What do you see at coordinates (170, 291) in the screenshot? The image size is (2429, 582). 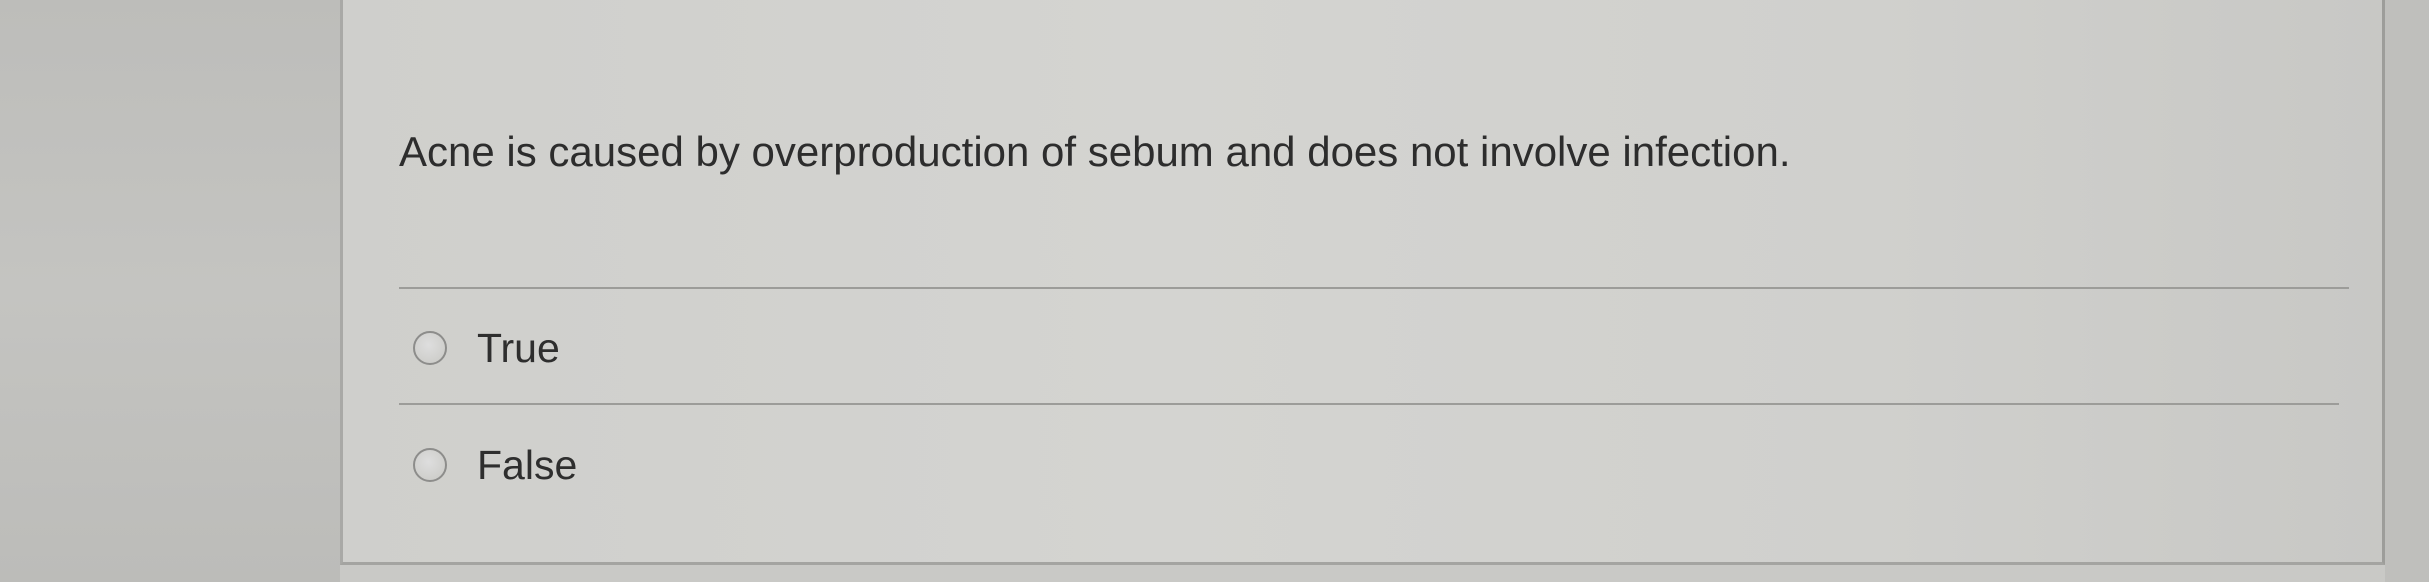 I see `left-page-margin` at bounding box center [170, 291].